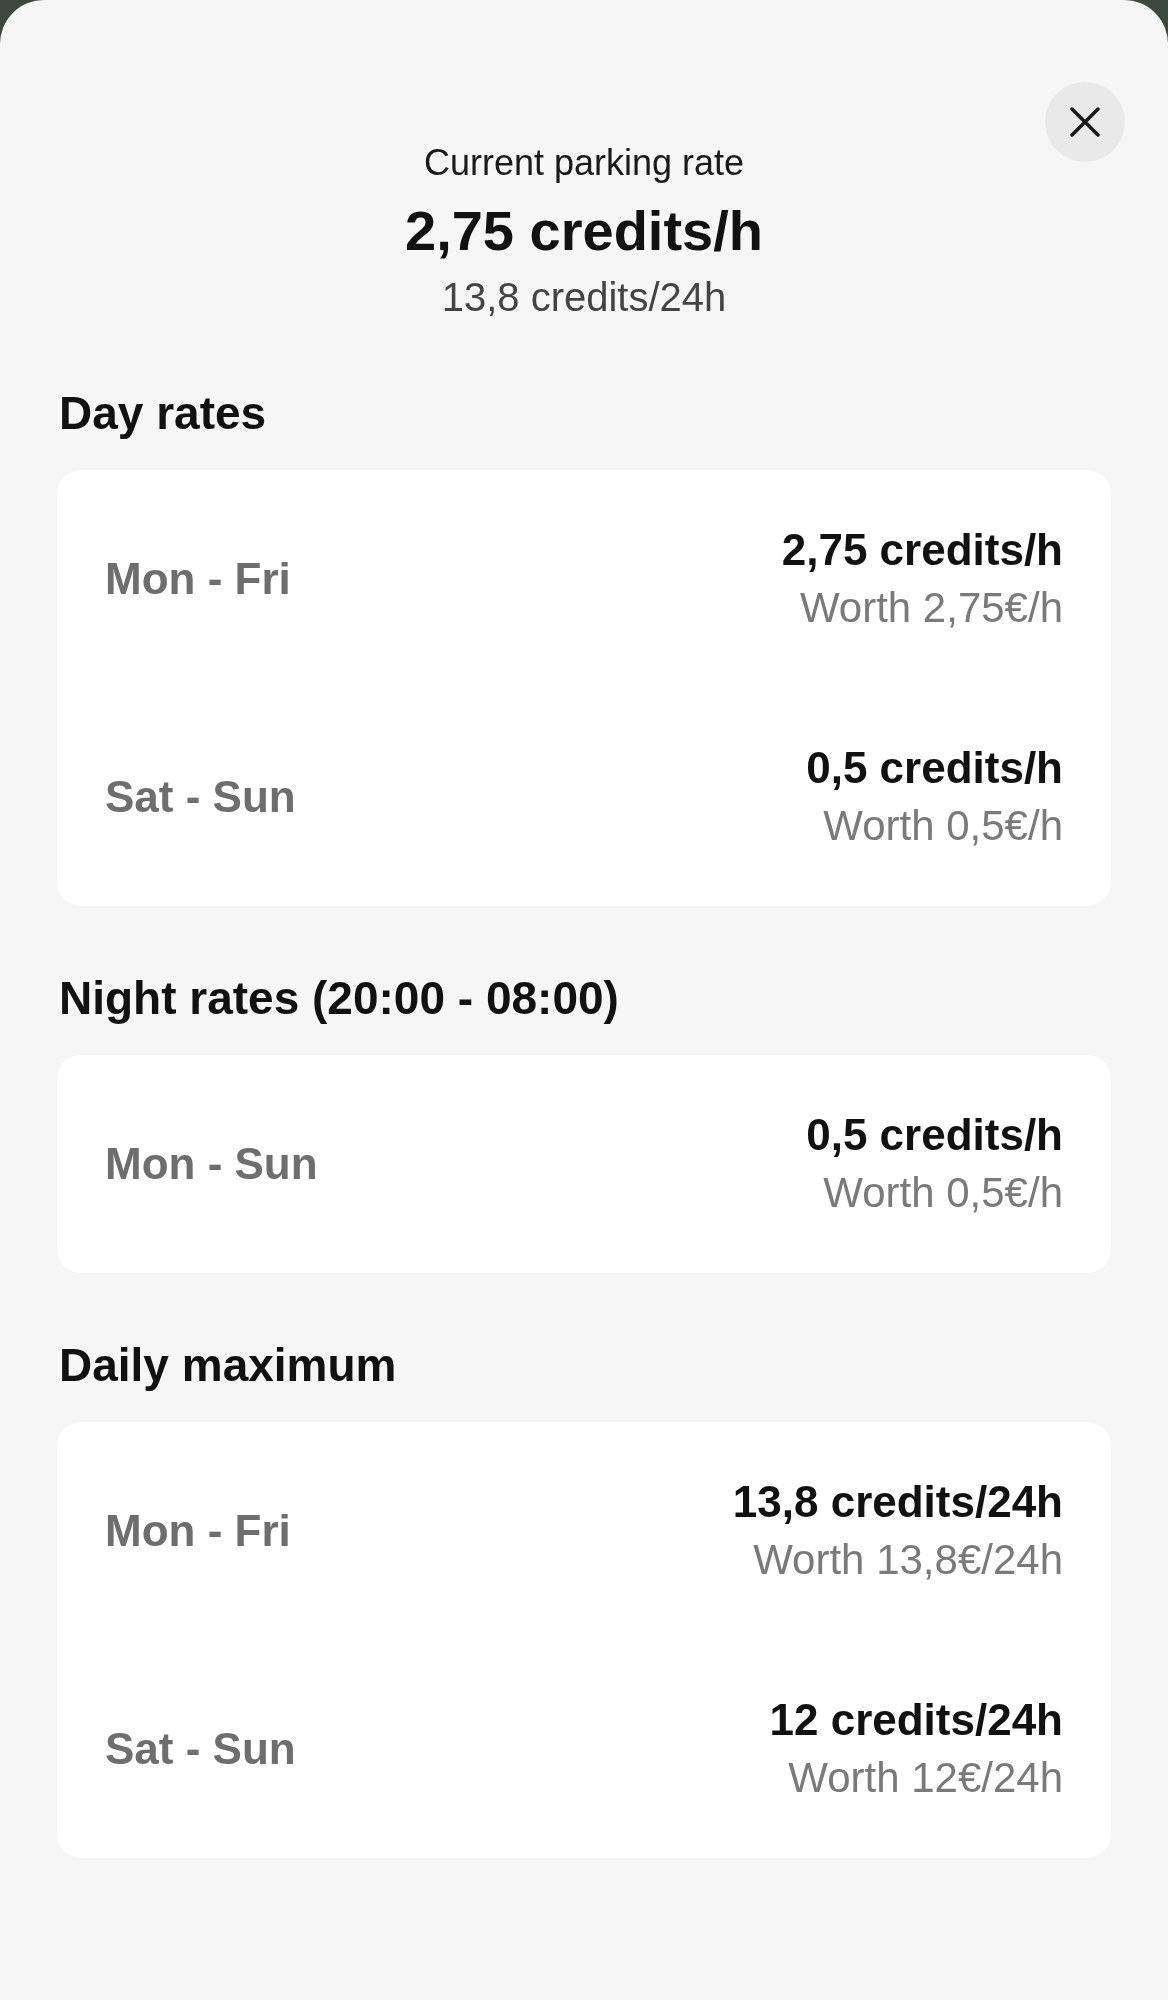 The height and width of the screenshot is (2000, 1168). What do you see at coordinates (922, 550) in the screenshot?
I see `rate-value: 2,75 credits/h` at bounding box center [922, 550].